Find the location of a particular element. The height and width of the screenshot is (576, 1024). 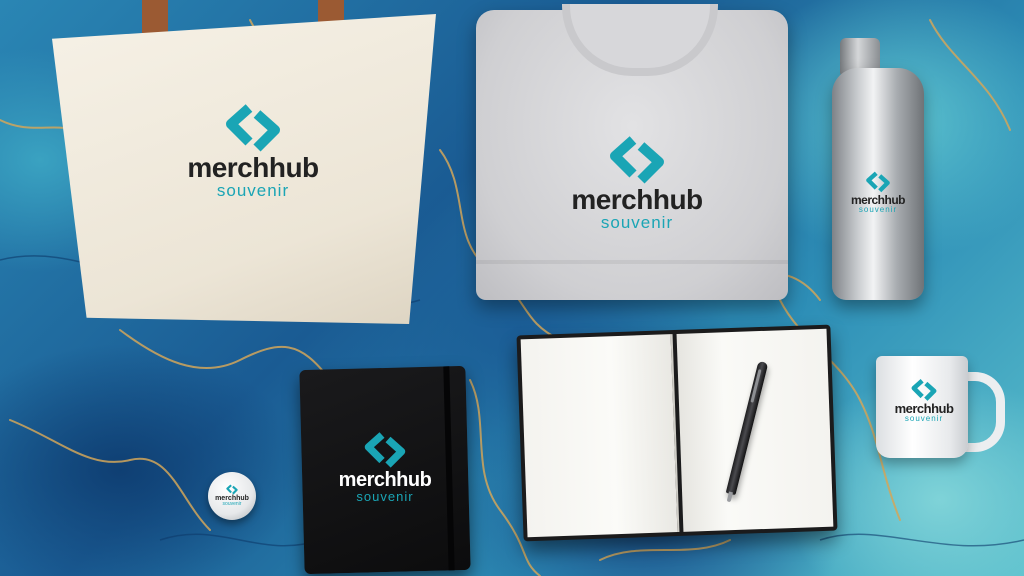

badge-logo: merchhub souvenir is located at coordinates (232, 496).